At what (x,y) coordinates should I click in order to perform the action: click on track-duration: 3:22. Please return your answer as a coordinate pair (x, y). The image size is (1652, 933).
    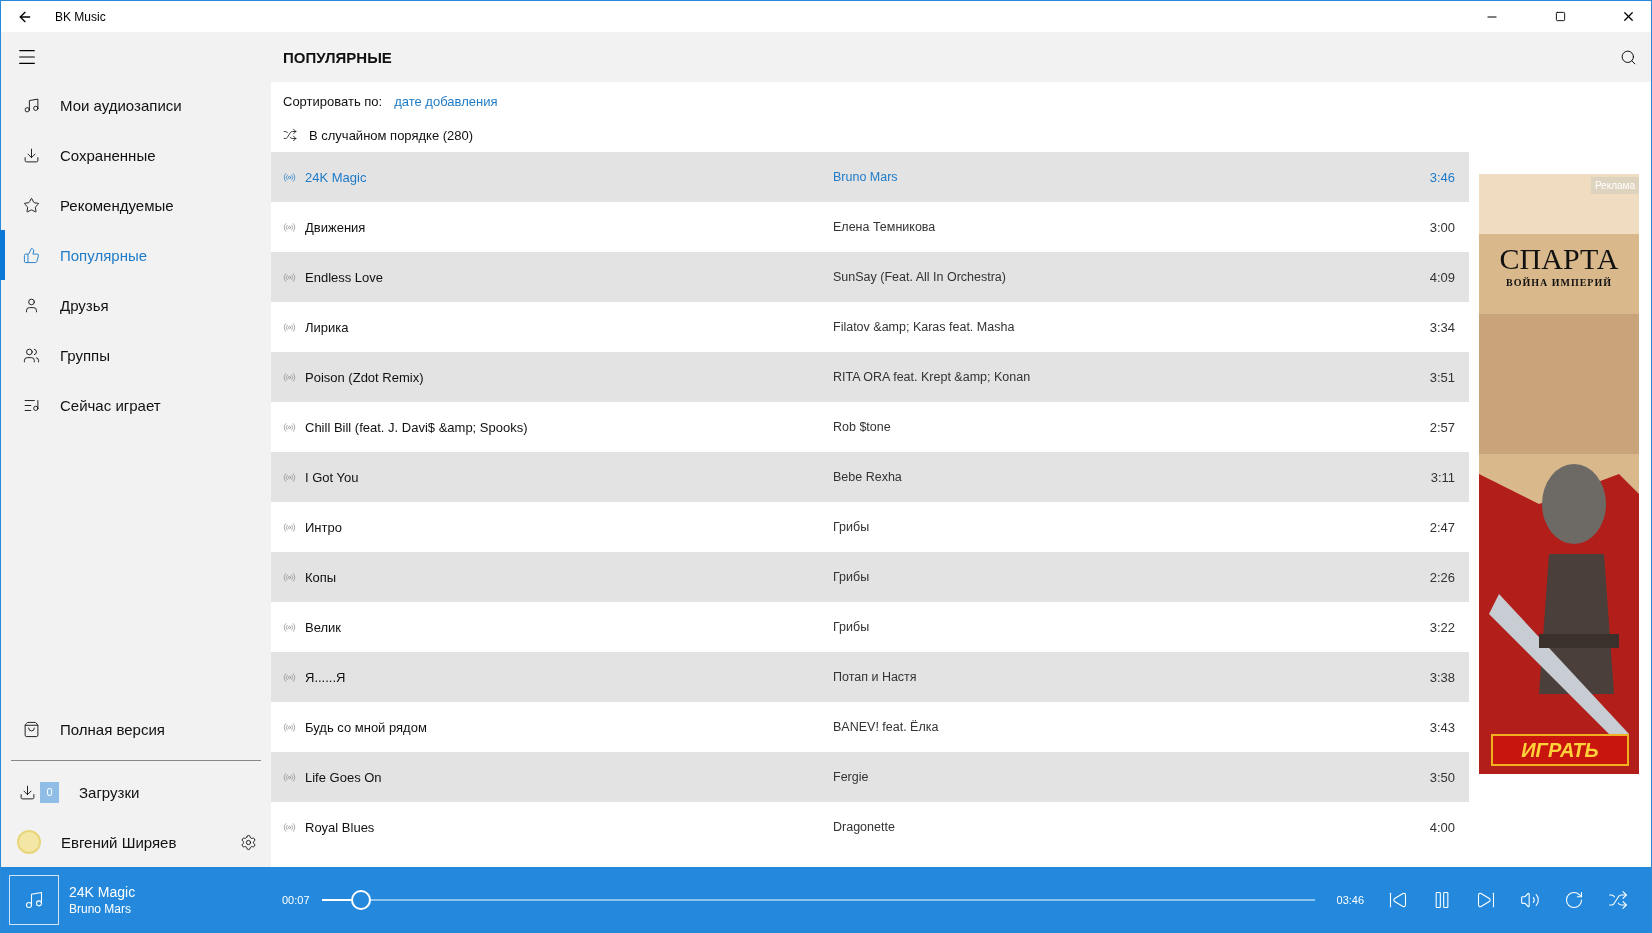
    Looking at the image, I should click on (1442, 627).